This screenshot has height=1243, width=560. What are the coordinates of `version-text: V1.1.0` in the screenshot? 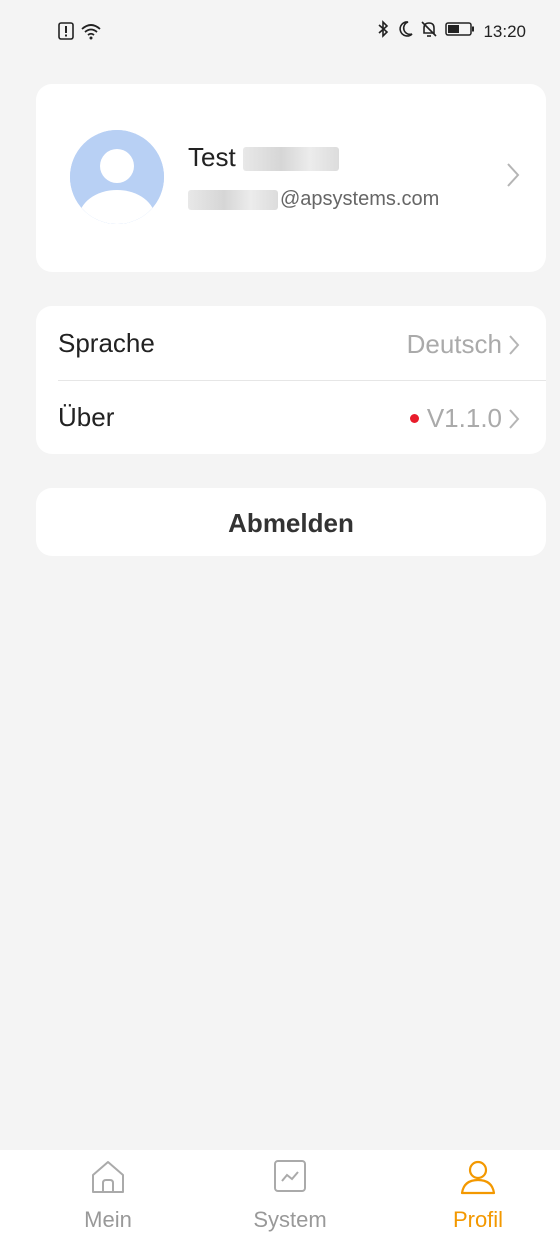 It's located at (464, 418).